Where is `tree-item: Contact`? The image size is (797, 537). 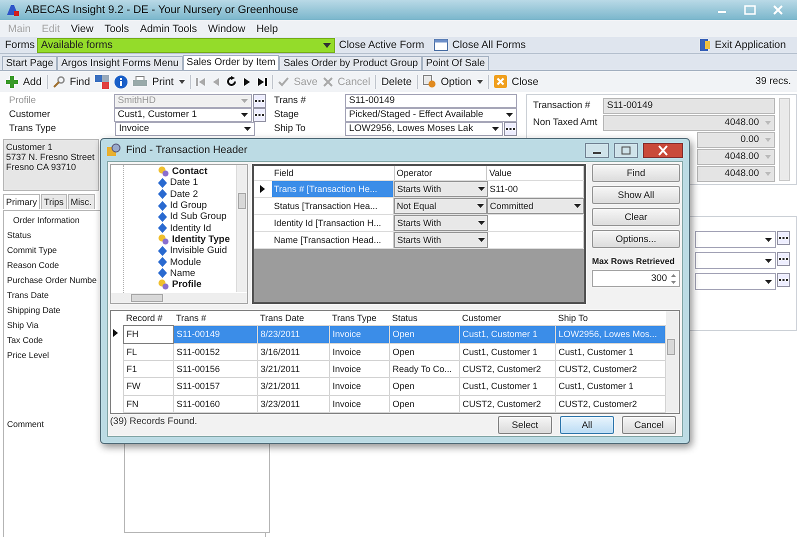 tree-item: Contact is located at coordinates (190, 172).